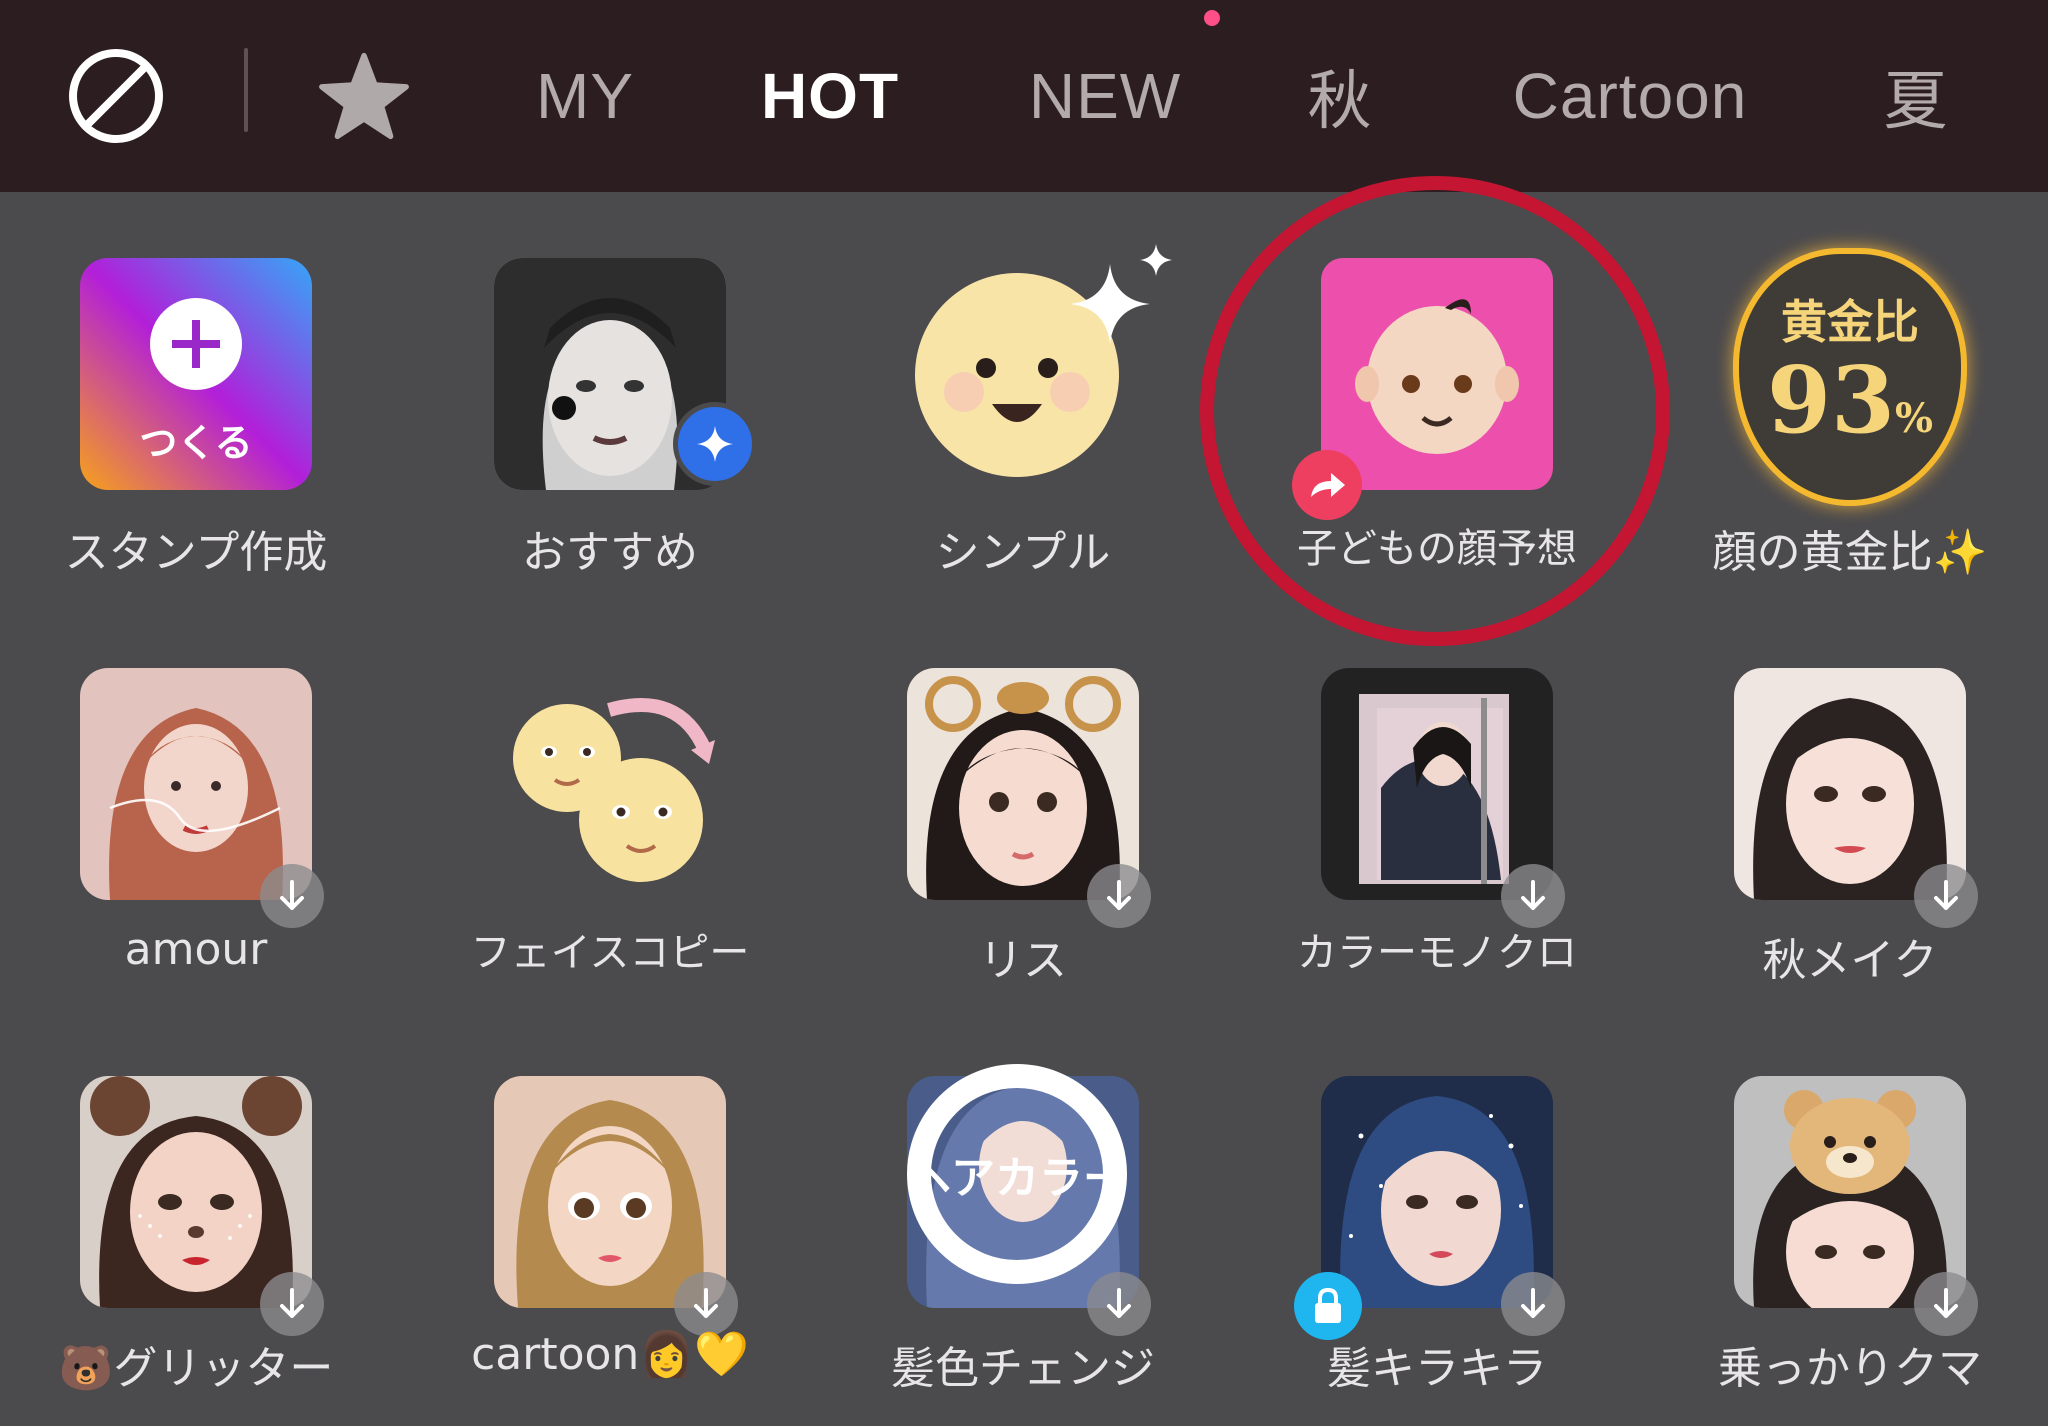 Image resolution: width=2048 pixels, height=1426 pixels. I want to click on sparkle-badge, so click(715, 444).